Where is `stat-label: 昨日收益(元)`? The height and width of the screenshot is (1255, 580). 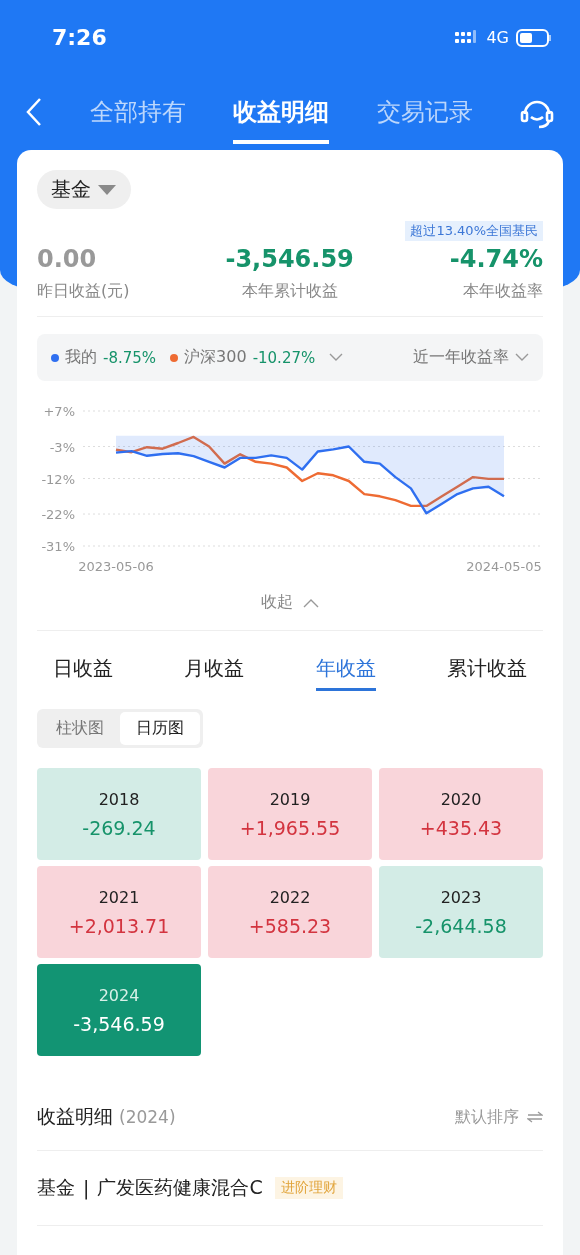 stat-label: 昨日收益(元) is located at coordinates (83, 291).